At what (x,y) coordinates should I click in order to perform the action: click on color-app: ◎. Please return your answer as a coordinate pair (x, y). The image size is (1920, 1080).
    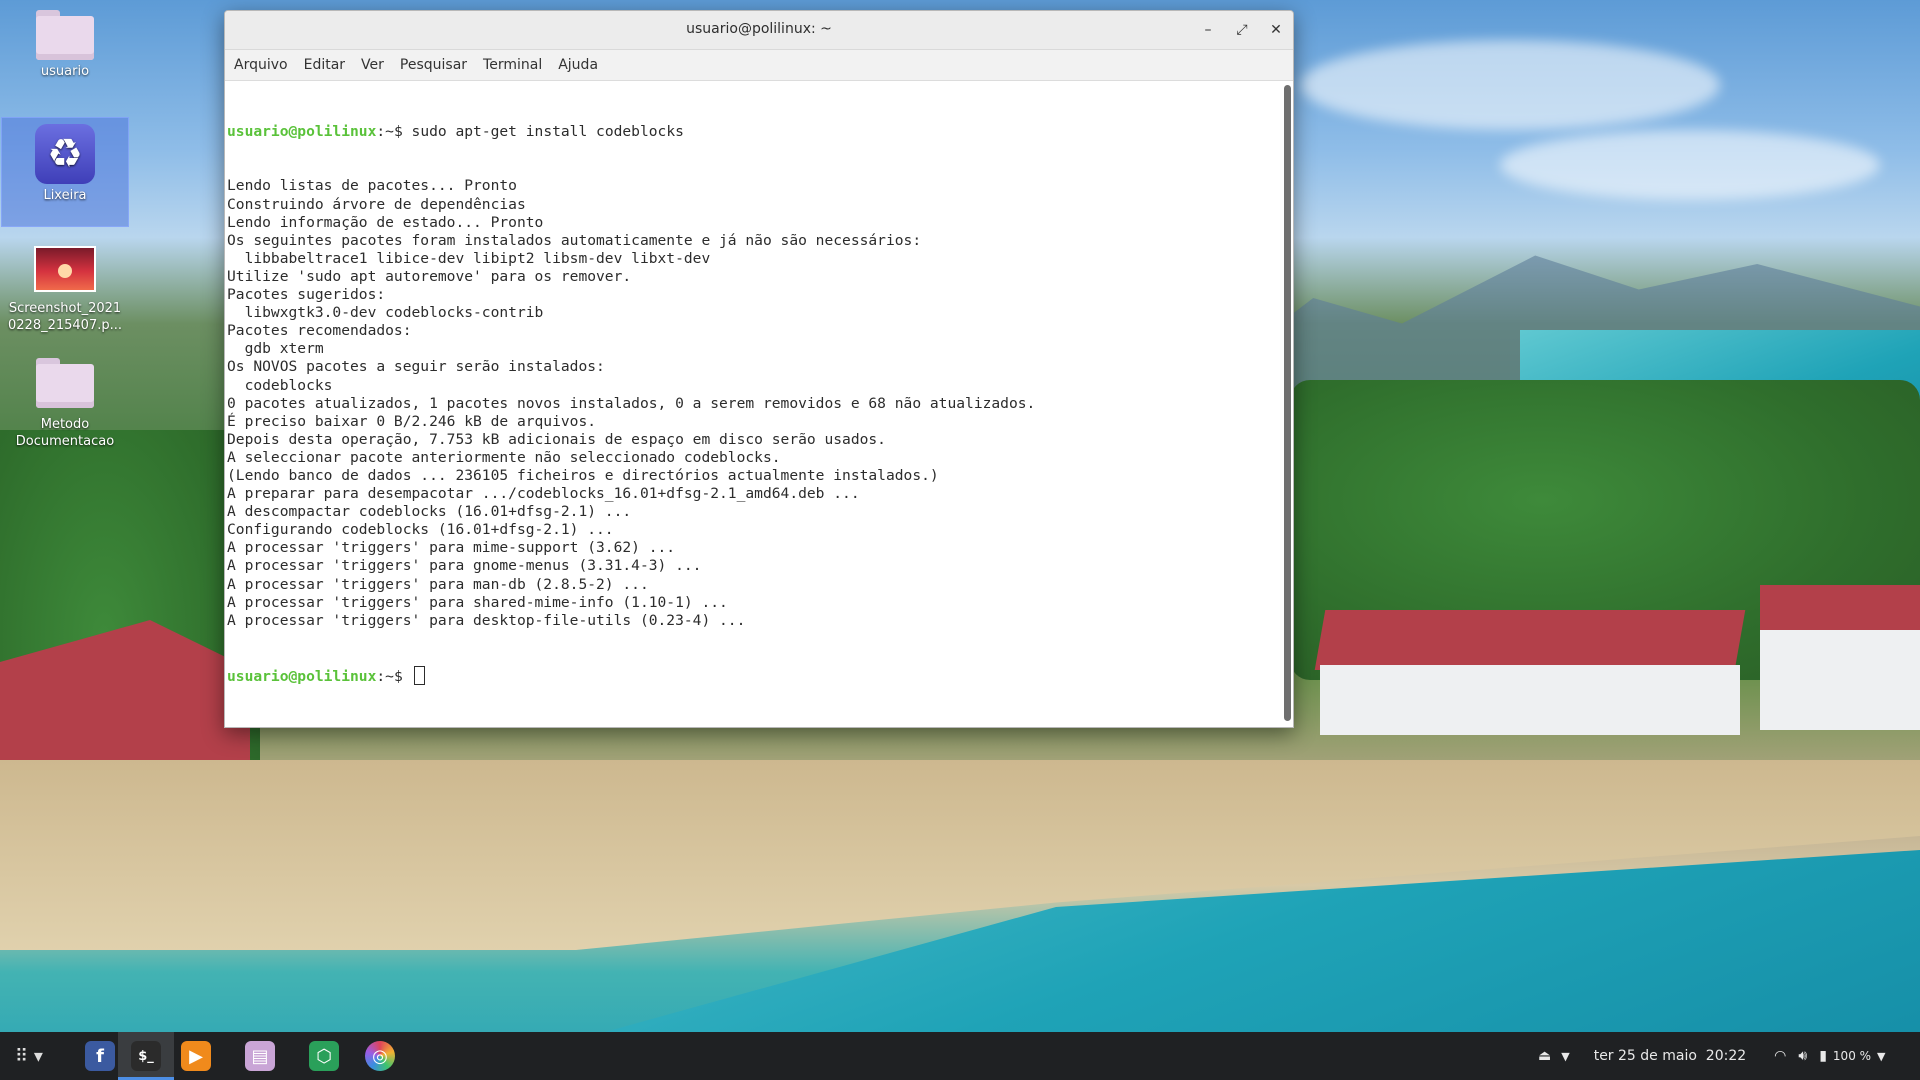
    Looking at the image, I should click on (380, 1056).